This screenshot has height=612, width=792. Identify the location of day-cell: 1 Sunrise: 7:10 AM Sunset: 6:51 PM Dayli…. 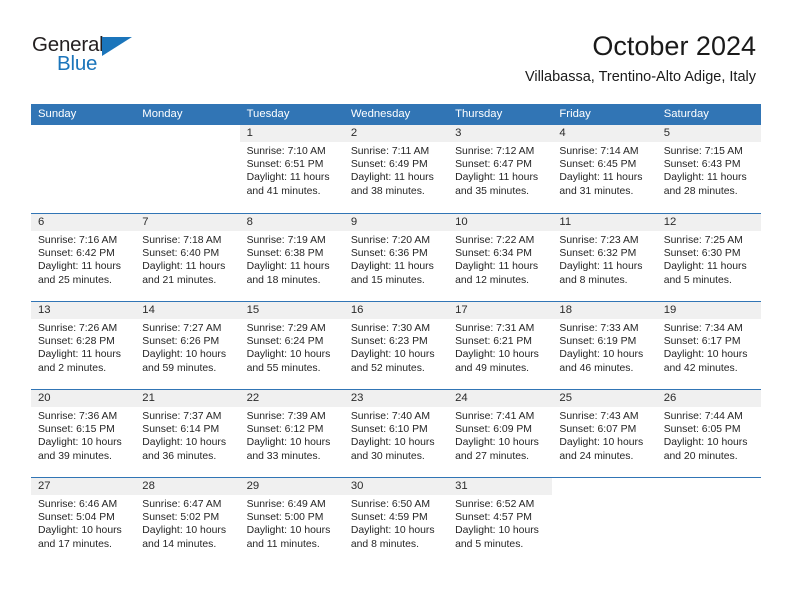
(291, 169).